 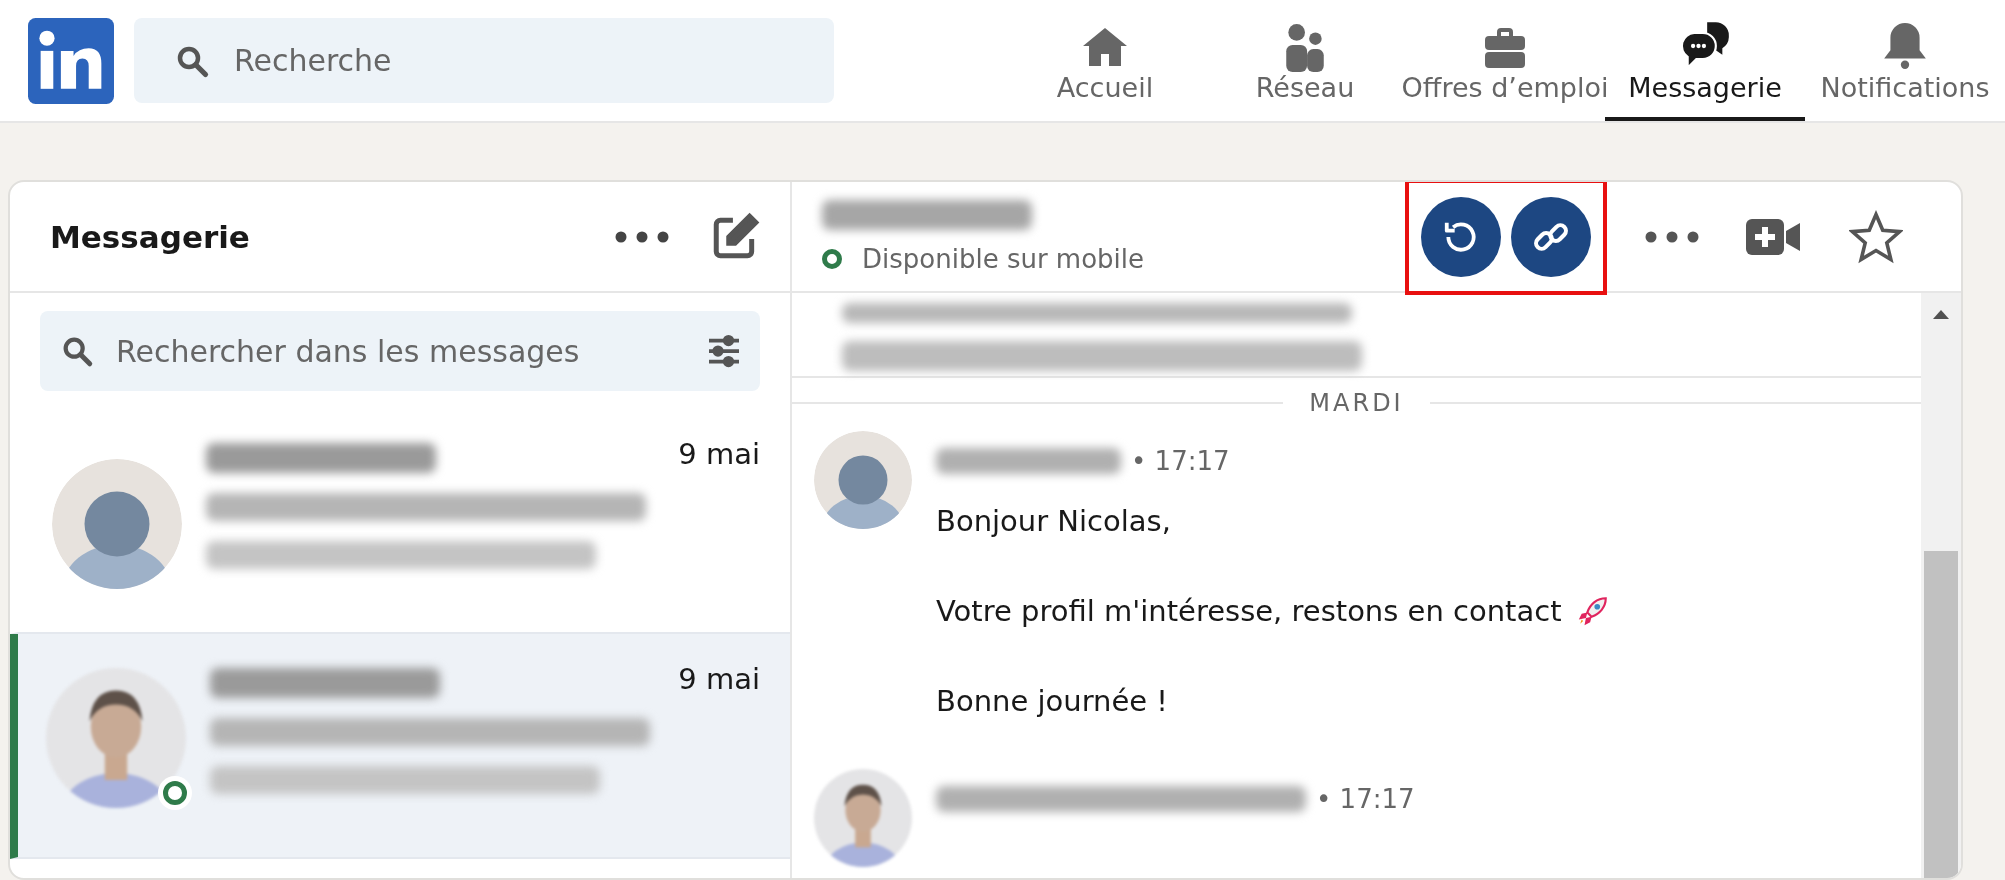 I want to click on availability-status: Disponible sur mobile, so click(x=1003, y=258).